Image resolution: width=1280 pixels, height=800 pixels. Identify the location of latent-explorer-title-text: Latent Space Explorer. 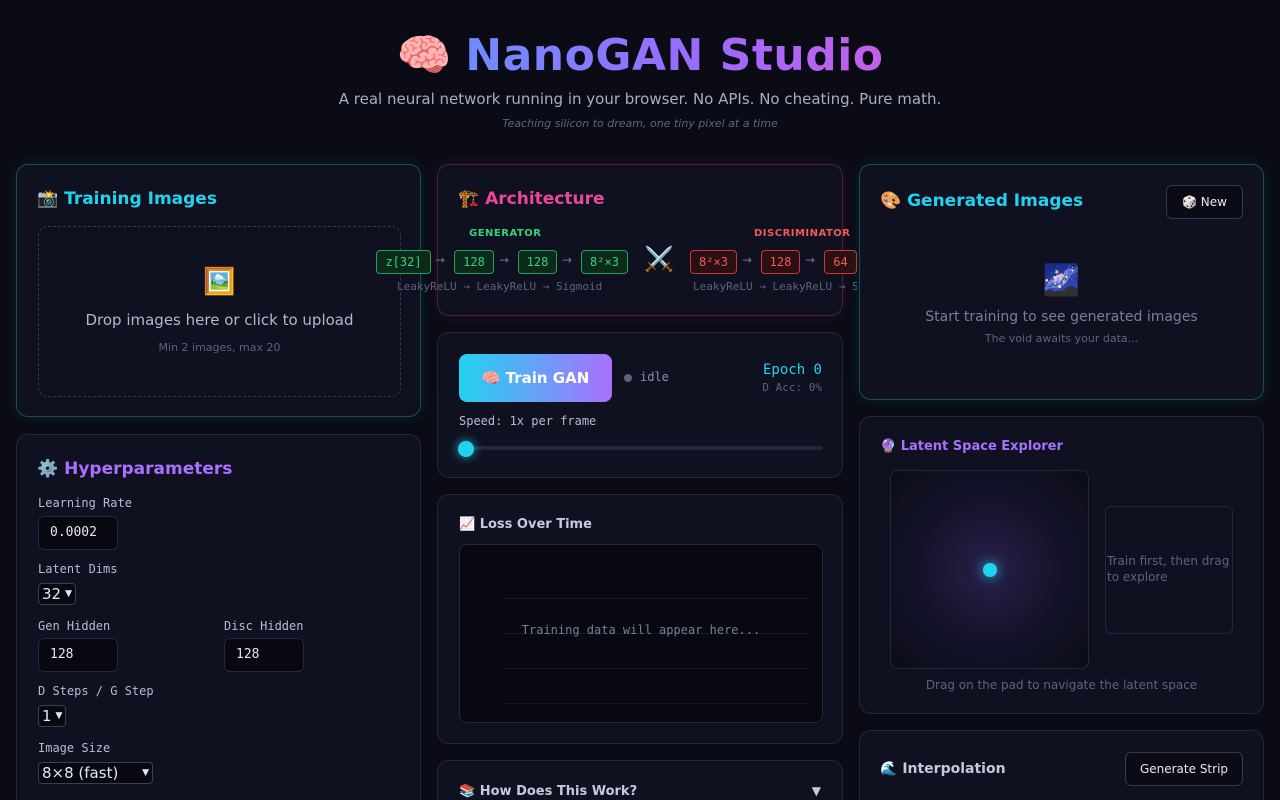
(981, 446).